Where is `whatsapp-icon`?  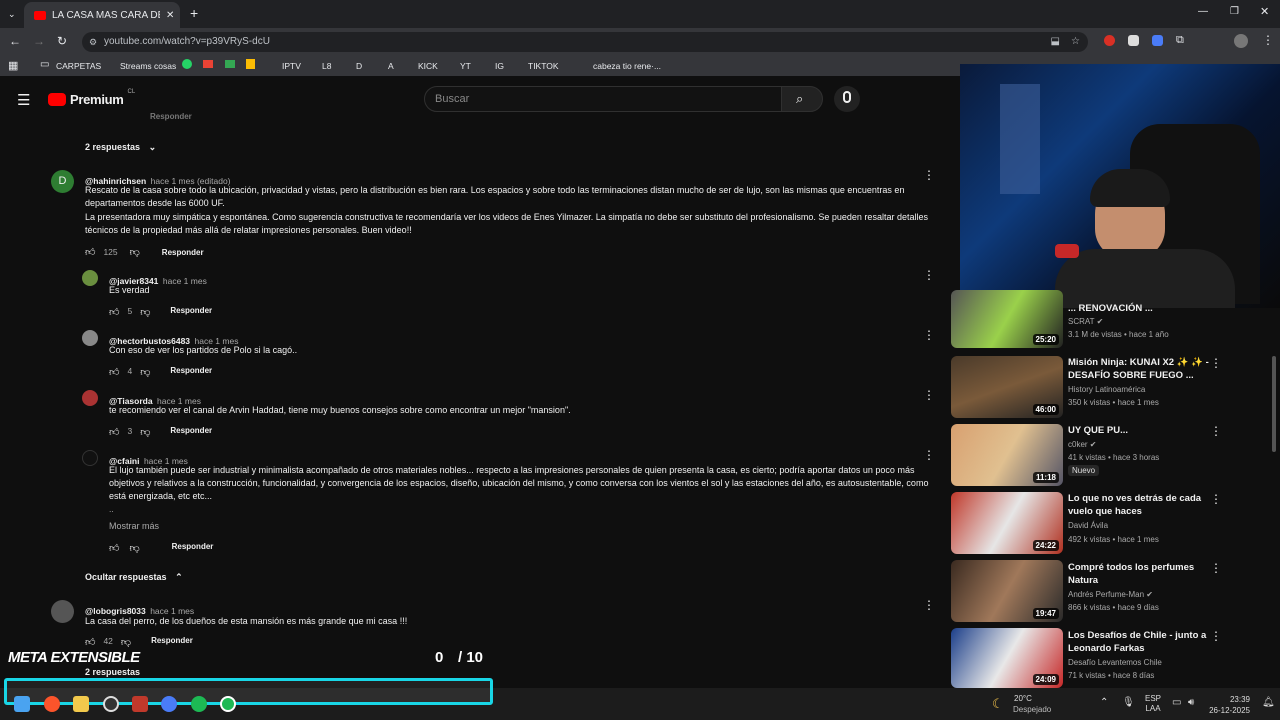 whatsapp-icon is located at coordinates (187, 64).